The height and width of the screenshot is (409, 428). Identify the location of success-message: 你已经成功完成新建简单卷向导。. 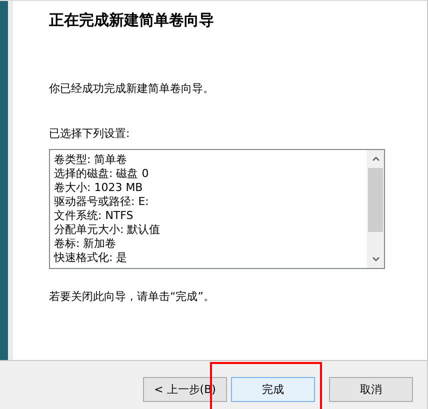
(132, 88).